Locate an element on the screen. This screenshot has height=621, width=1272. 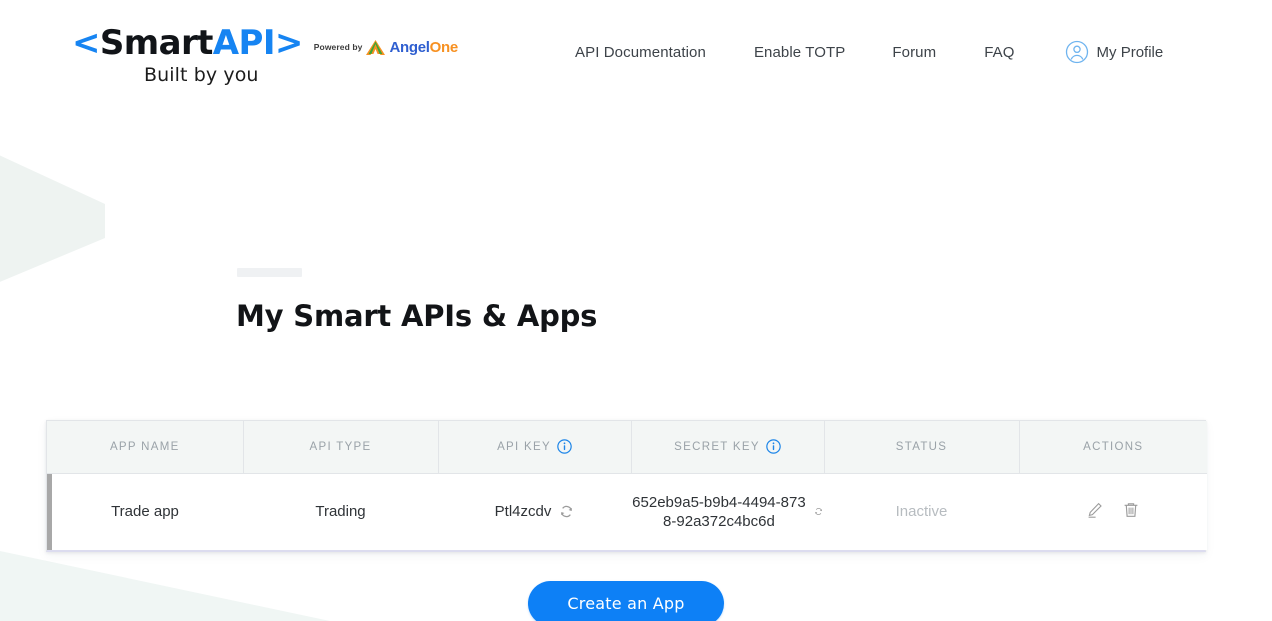
column-header-api-type-label: API TYPE is located at coordinates (340, 446).